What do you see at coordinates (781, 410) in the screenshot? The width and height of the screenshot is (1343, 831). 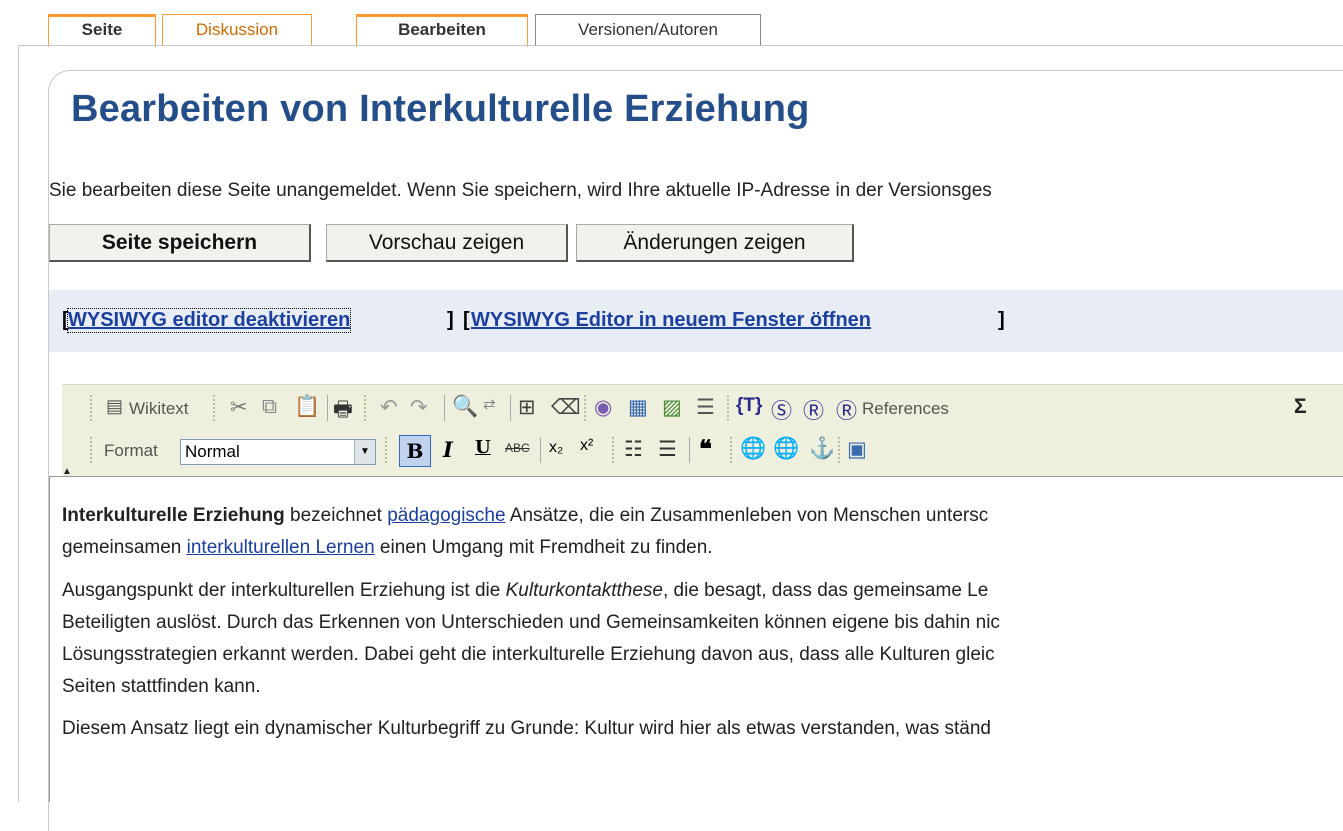 I see `special-s-icon: Ⓢ` at bounding box center [781, 410].